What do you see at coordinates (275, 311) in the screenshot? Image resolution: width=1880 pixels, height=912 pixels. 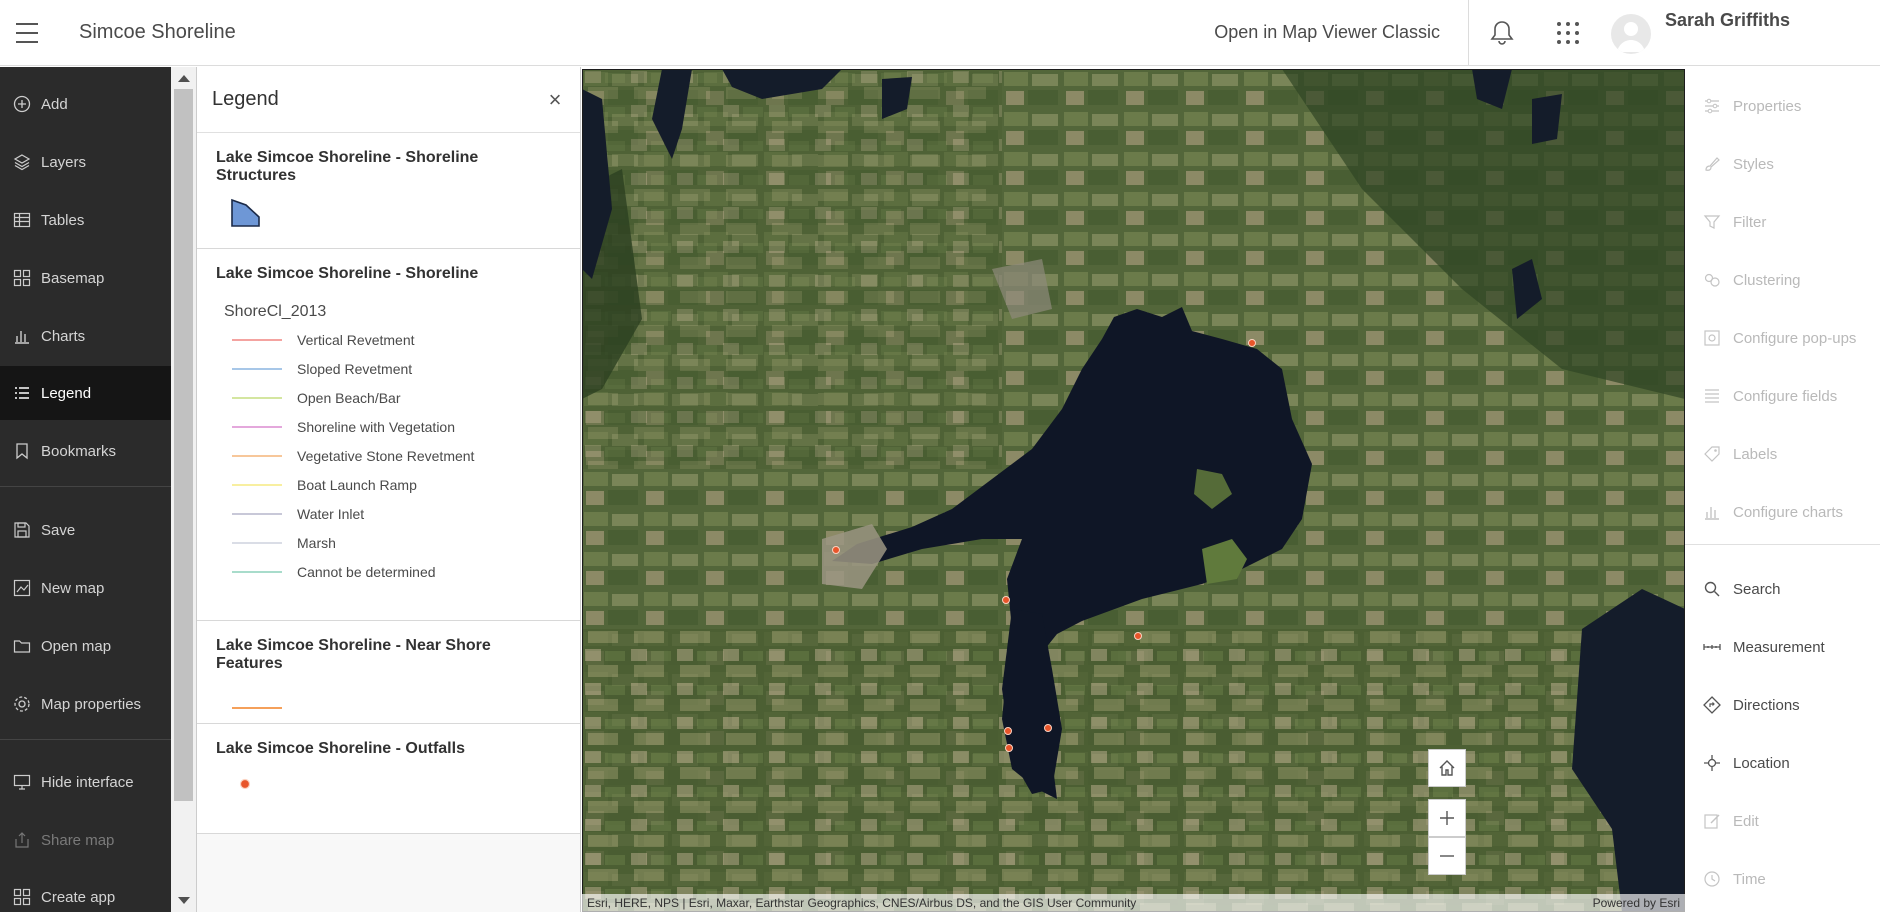 I see `legend-field-name: ShoreCl_2013` at bounding box center [275, 311].